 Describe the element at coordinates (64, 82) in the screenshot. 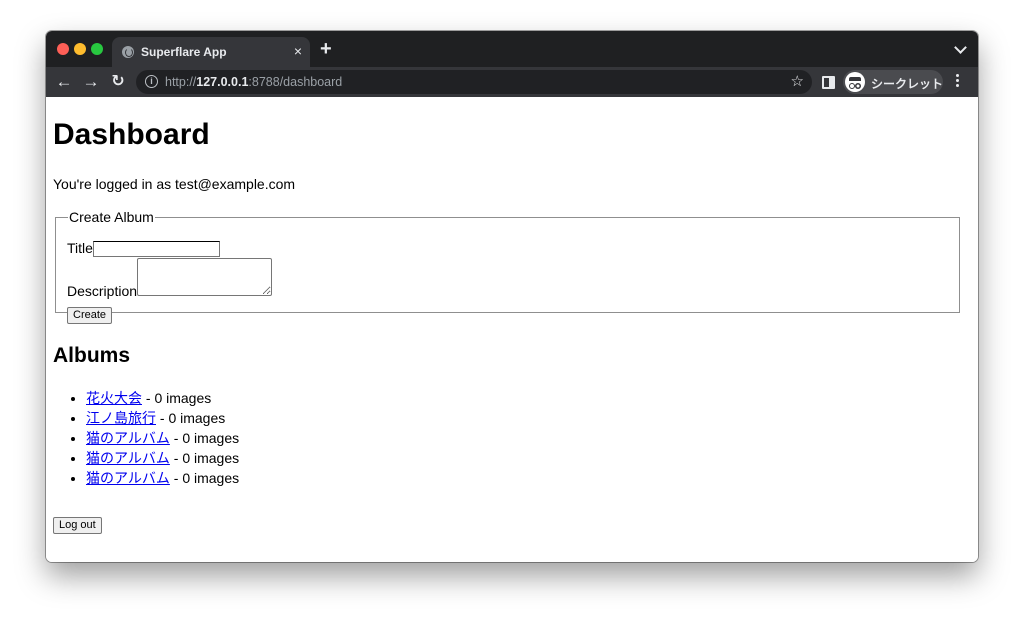

I see `back-arrow-icon: ←` at that location.